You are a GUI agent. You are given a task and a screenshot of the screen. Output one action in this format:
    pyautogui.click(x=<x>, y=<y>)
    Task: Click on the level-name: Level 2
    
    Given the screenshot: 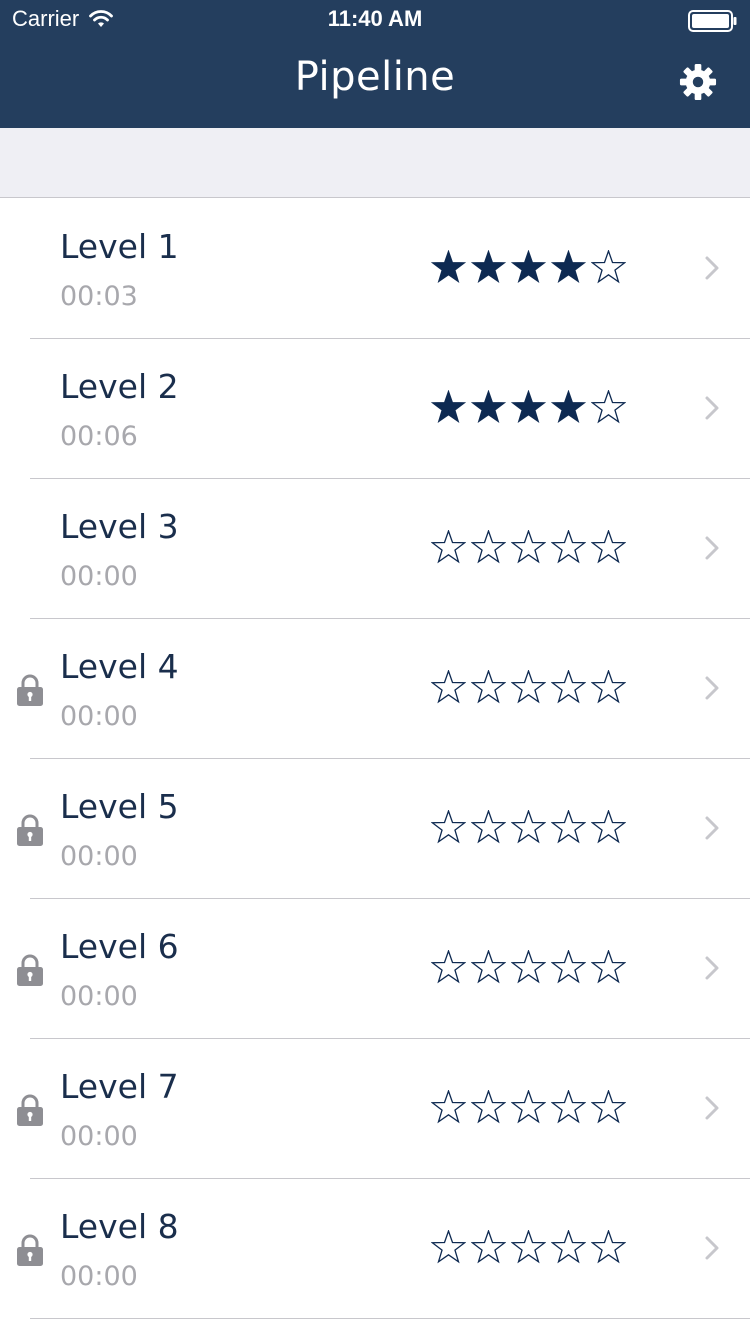 What is the action you would take?
    pyautogui.click(x=119, y=386)
    